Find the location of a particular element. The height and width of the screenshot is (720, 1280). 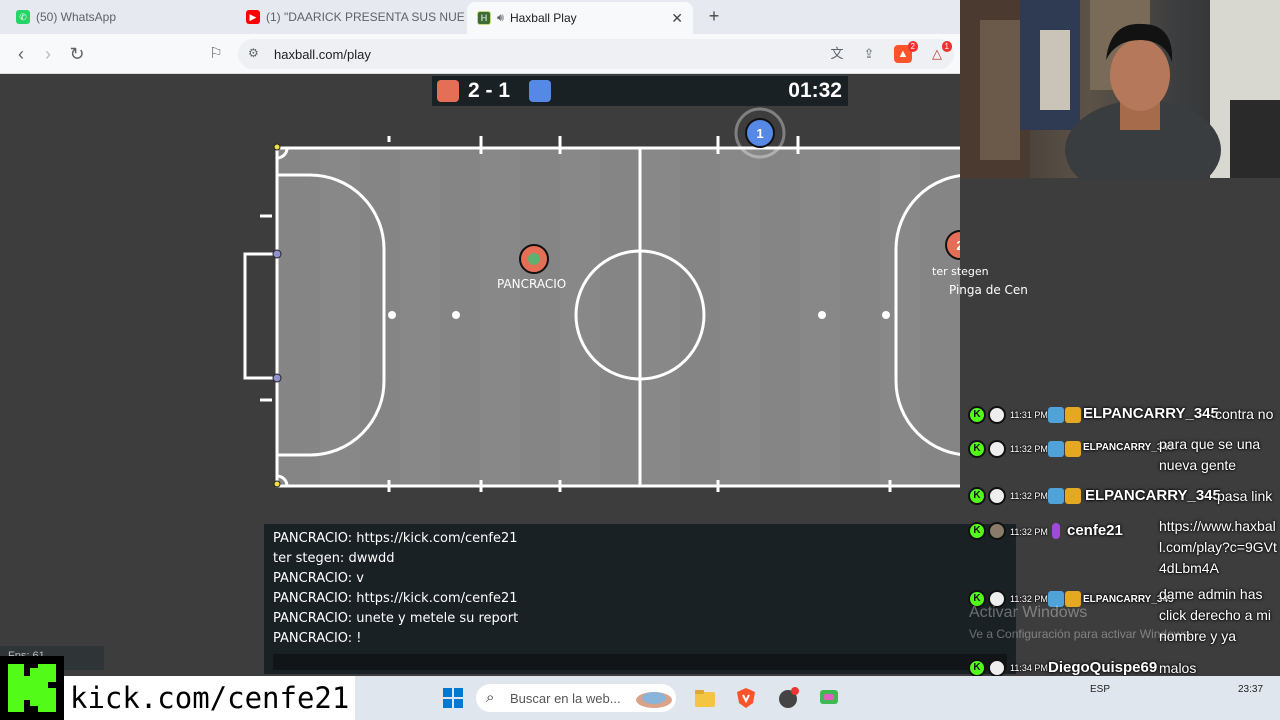

player-name-label: PANCRACIO is located at coordinates (532, 284).